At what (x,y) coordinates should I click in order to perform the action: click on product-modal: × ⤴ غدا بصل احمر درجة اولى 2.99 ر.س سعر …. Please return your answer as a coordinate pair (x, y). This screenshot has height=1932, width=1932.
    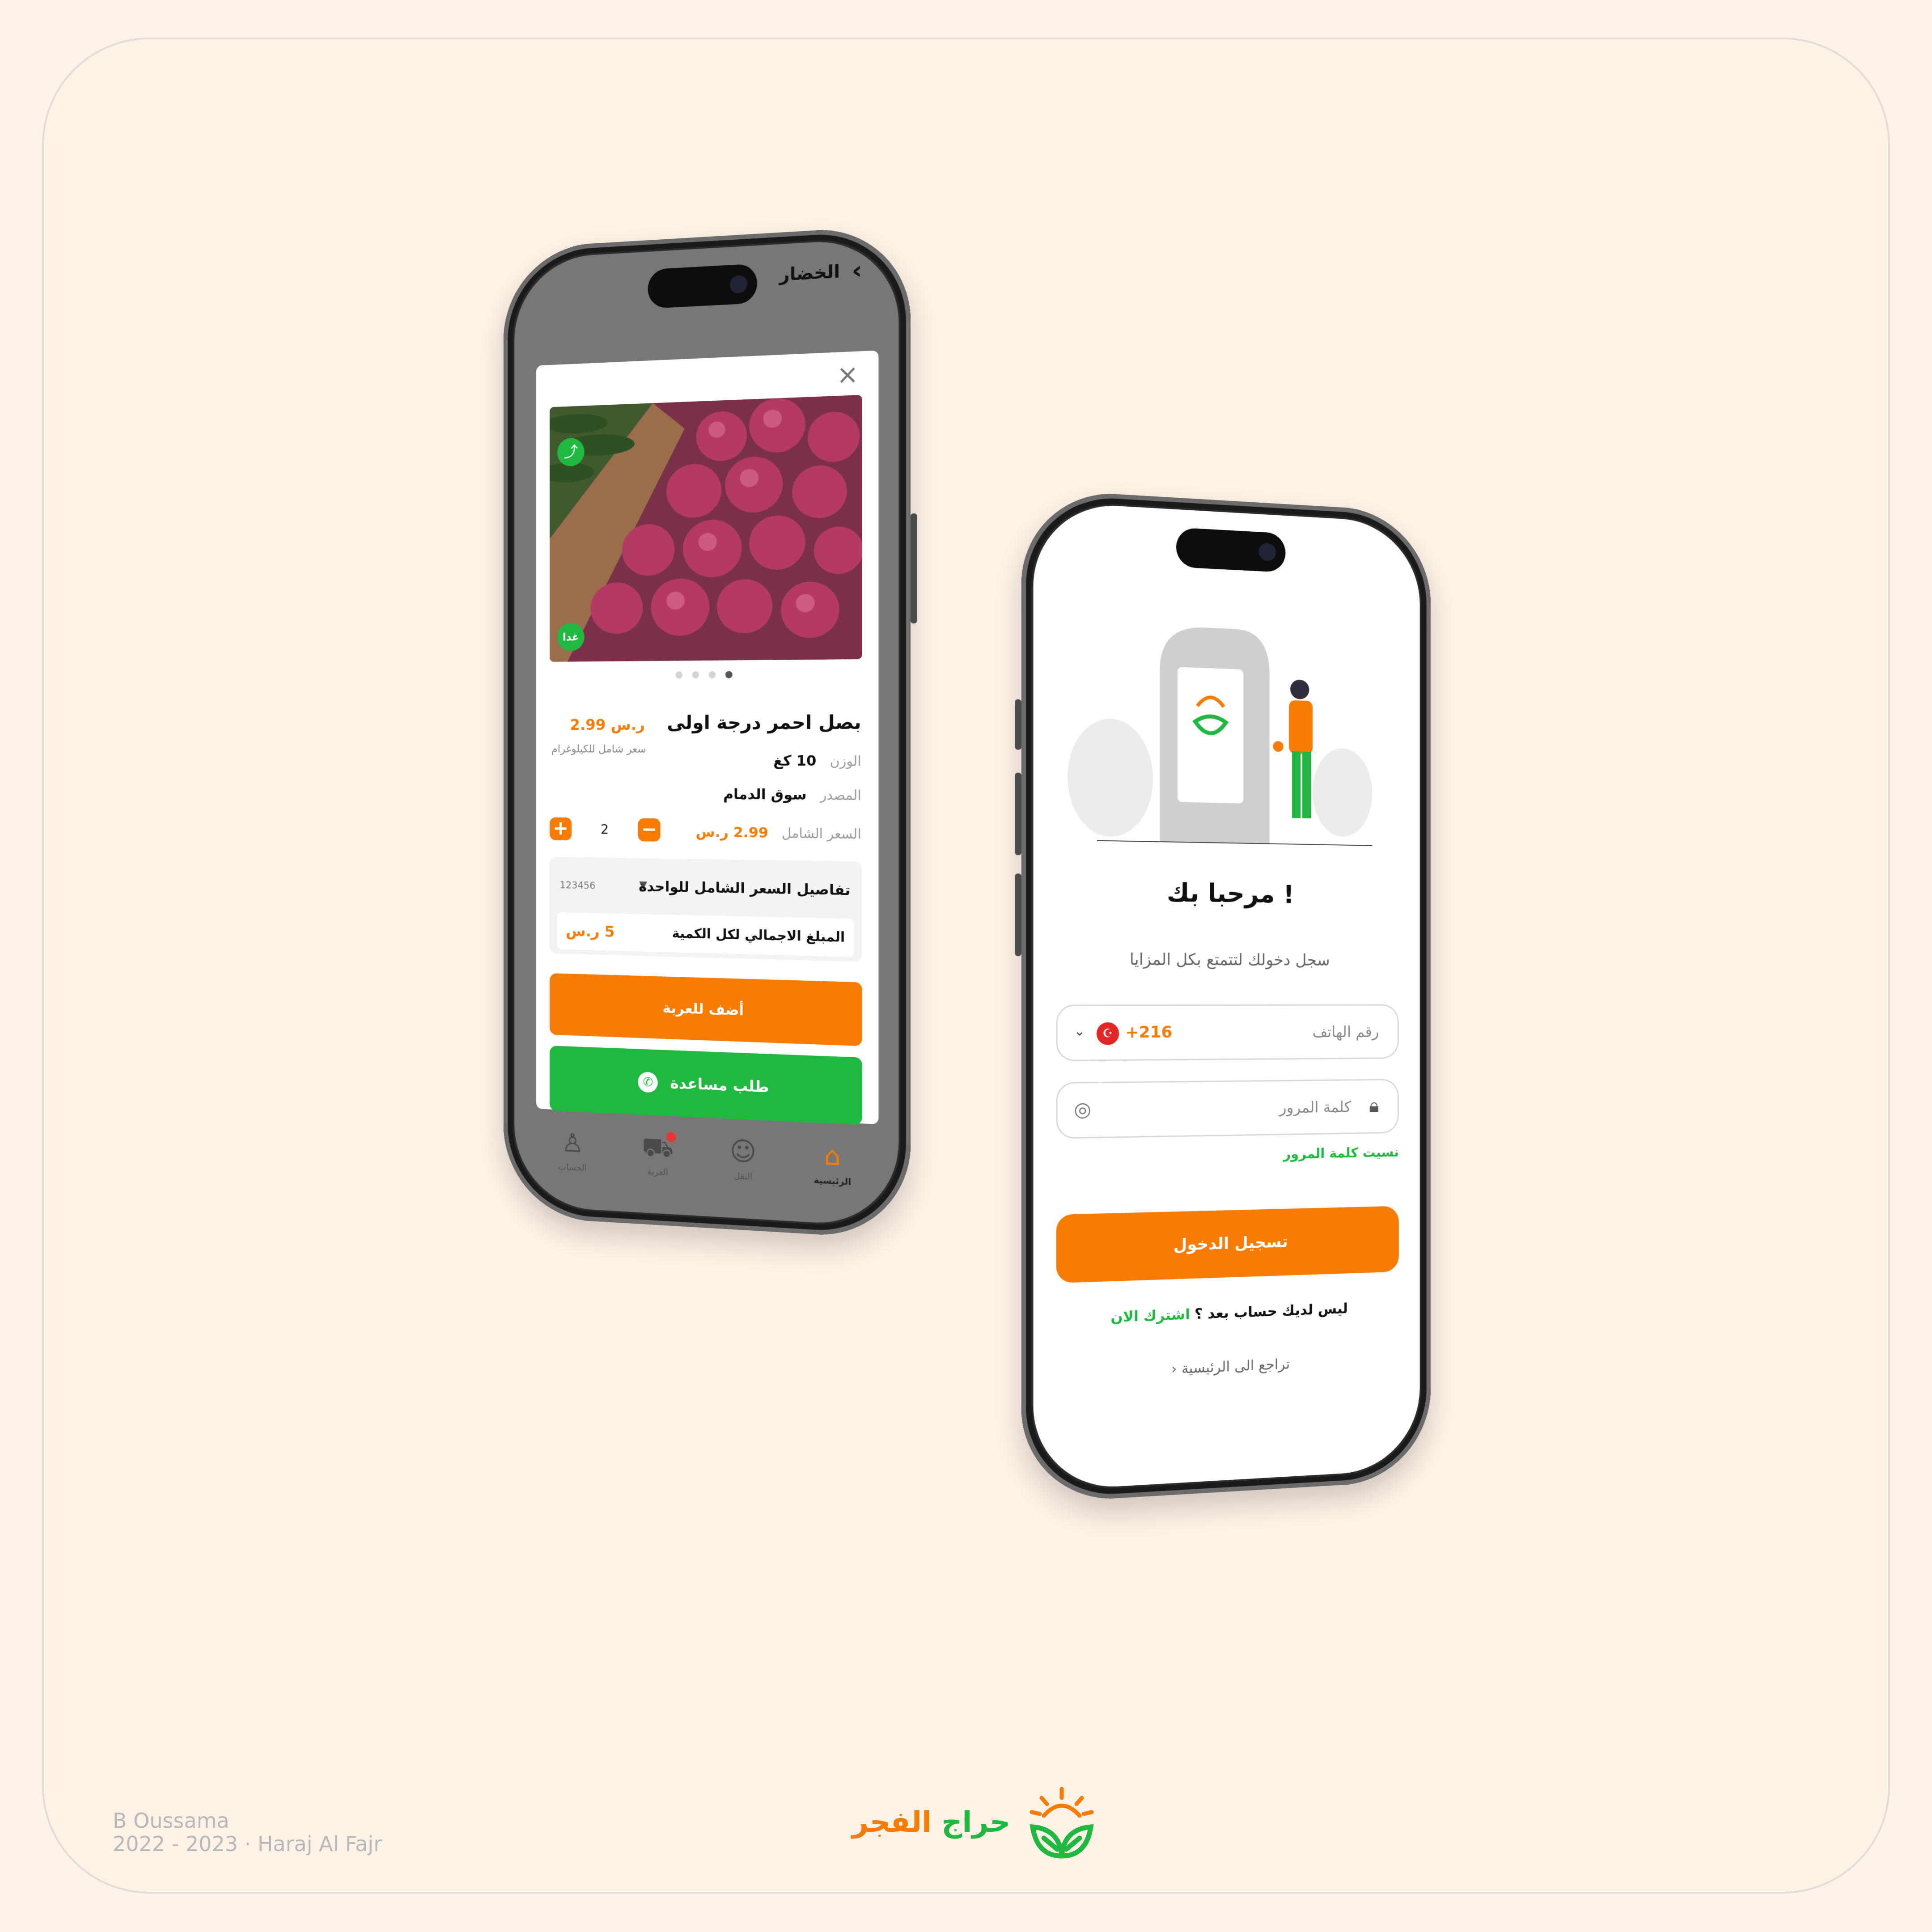
    Looking at the image, I should click on (707, 737).